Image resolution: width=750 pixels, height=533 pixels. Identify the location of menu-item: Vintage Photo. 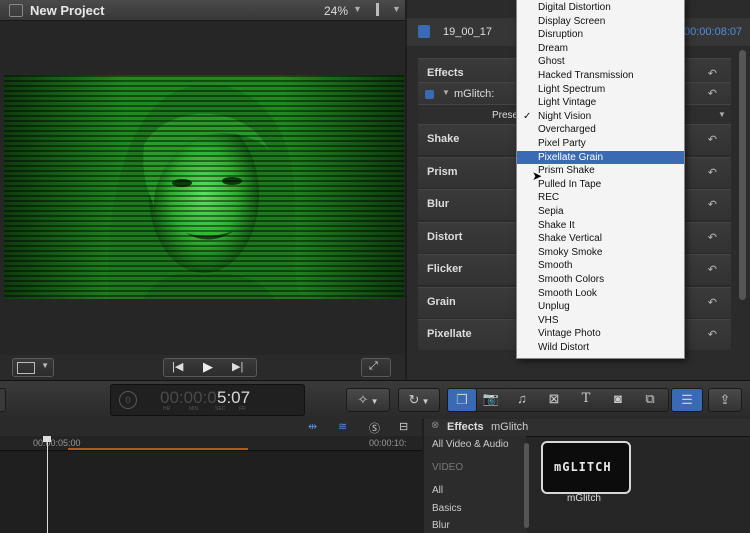
(600, 334).